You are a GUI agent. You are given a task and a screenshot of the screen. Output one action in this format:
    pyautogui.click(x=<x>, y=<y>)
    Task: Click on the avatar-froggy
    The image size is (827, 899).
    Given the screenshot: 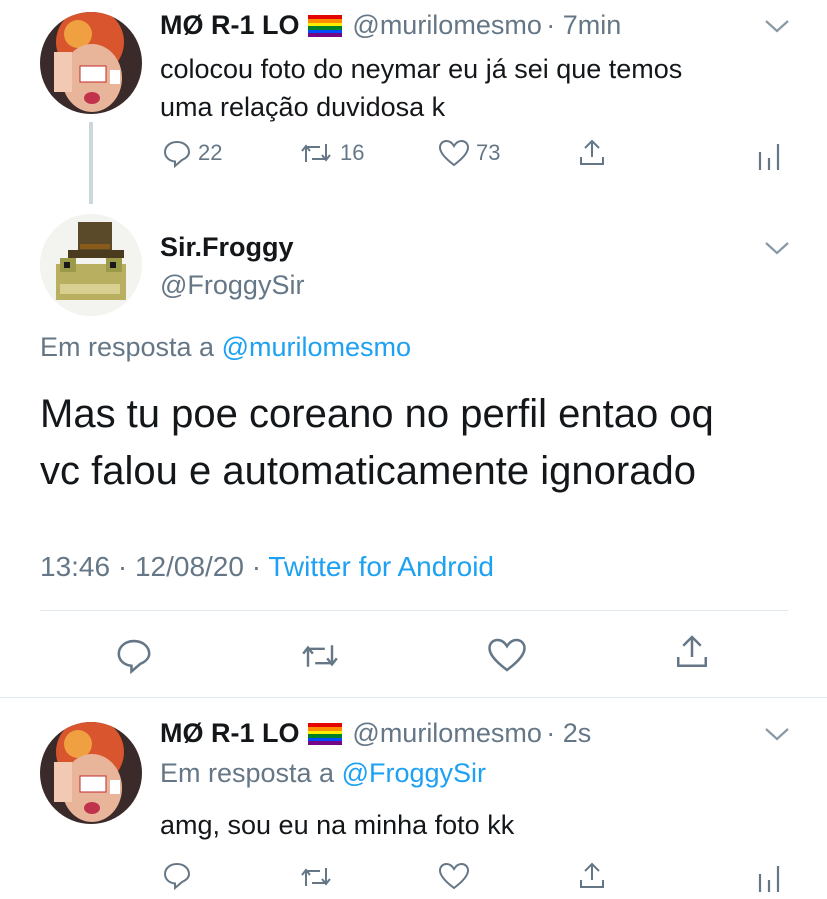 What is the action you would take?
    pyautogui.click(x=91, y=265)
    